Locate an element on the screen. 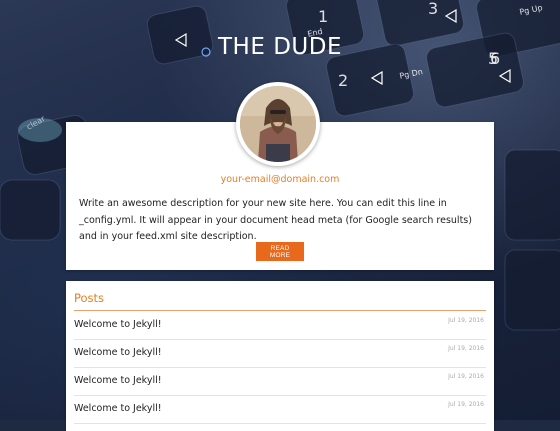  read-more-button: READ MORE is located at coordinates (280, 251).